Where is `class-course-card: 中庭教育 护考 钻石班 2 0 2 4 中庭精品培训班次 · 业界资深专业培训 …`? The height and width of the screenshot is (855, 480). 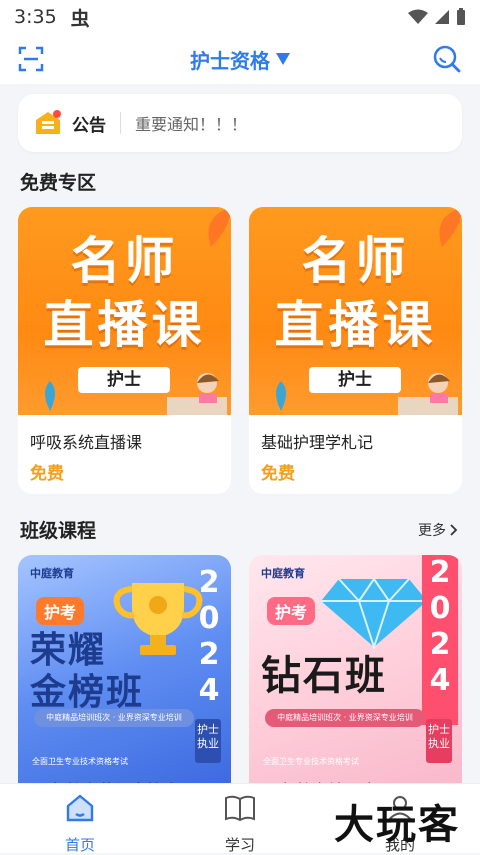
class-course-card: 中庭教育 护考 钻石班 2 0 2 4 中庭精品培训班次 · 业界资深专业培训 … is located at coordinates (355, 670).